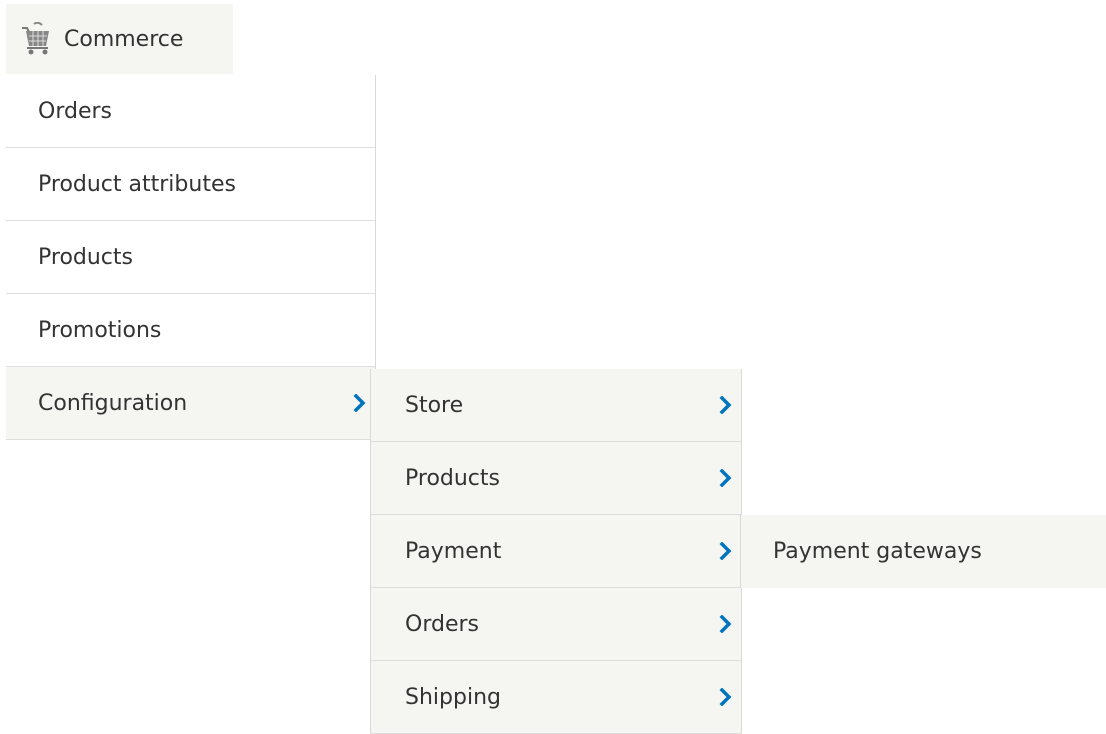 This screenshot has width=1106, height=734. Describe the element at coordinates (190, 111) in the screenshot. I see `menu-item-orders: Orders` at that location.